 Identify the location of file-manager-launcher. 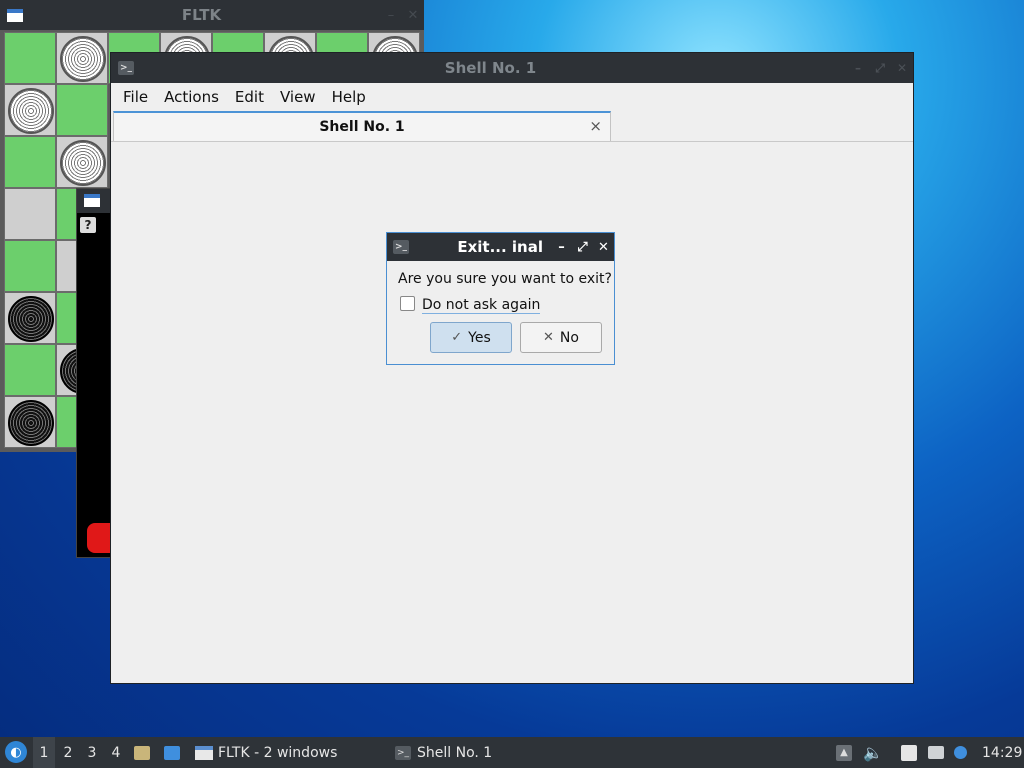
(142, 752).